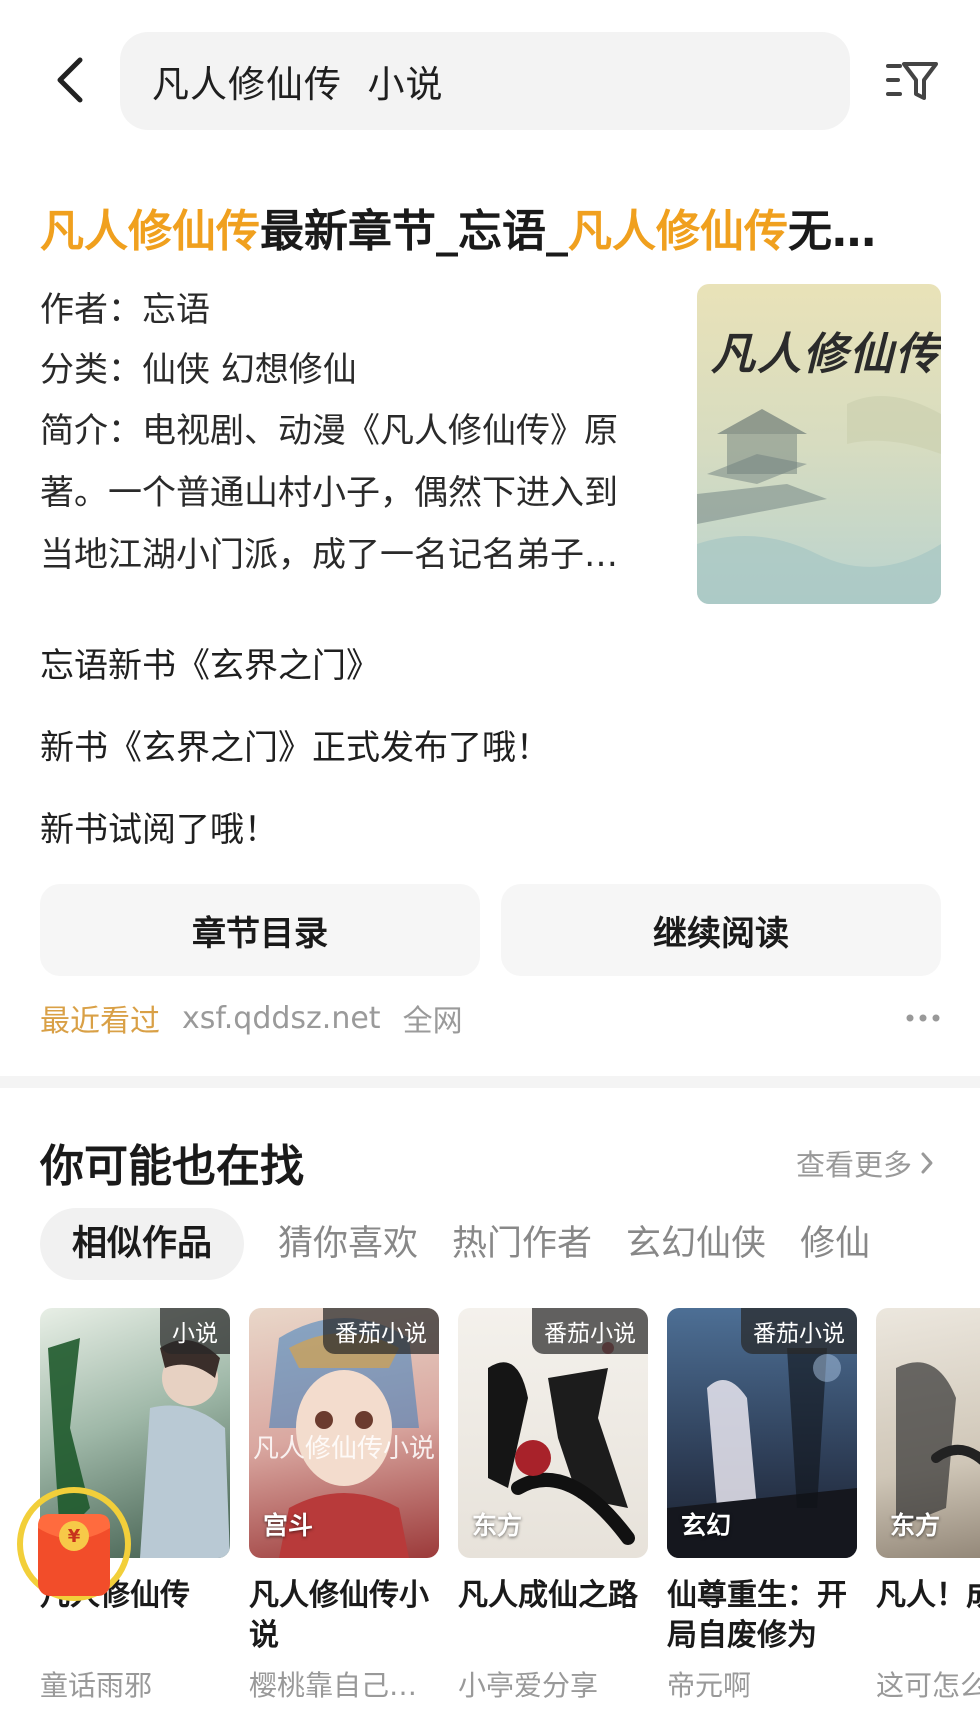 The image size is (980, 1734). What do you see at coordinates (343, 1449) in the screenshot?
I see `cover-overlay-text: 凡人修仙传小说` at bounding box center [343, 1449].